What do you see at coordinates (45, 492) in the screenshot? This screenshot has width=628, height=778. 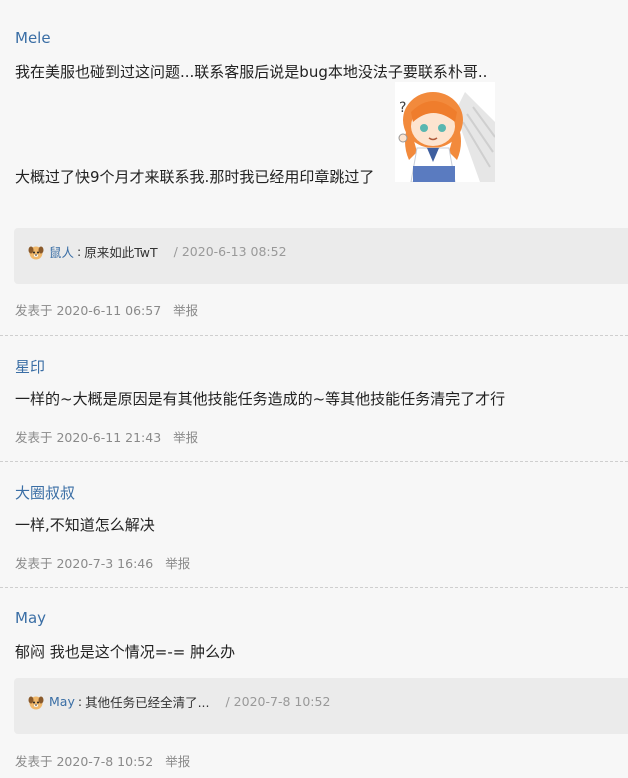 I see `post-author: 大圈叔叔` at bounding box center [45, 492].